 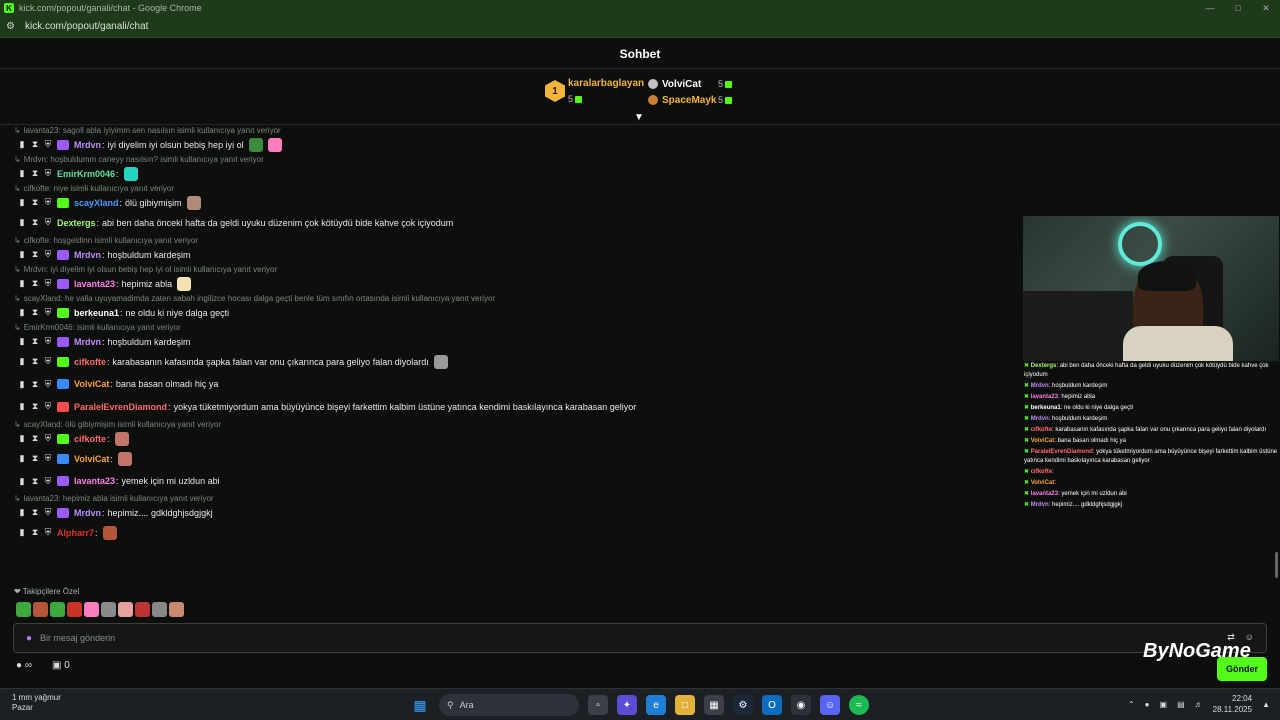 I want to click on system-clock: 22:04 28.11.2025, so click(x=1232, y=704).